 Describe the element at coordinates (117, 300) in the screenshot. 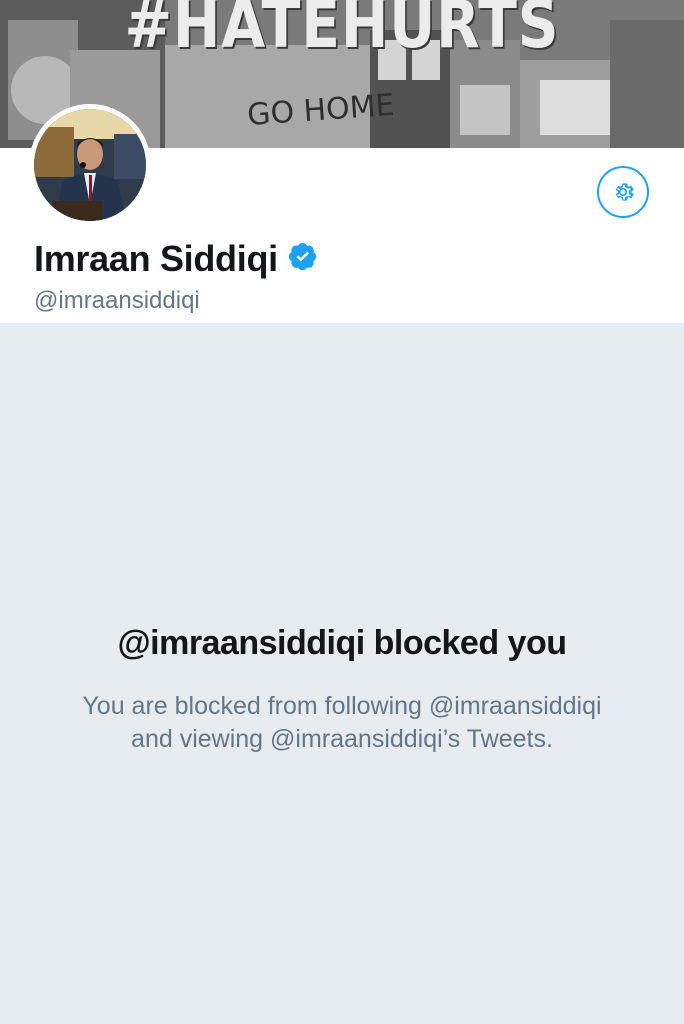

I see `profile-handle: @imraansiddiqi` at that location.